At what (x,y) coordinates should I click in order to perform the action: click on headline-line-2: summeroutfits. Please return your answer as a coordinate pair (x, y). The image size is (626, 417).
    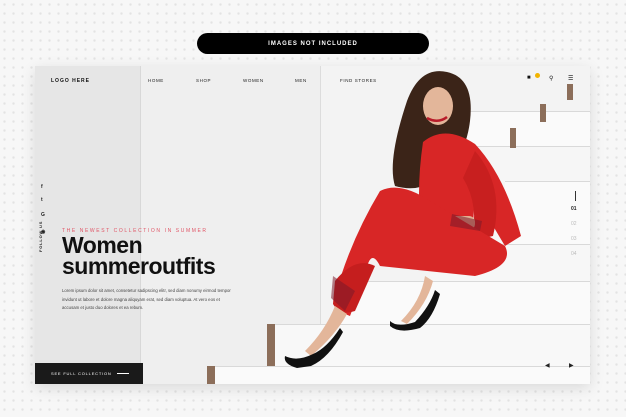
    Looking at the image, I should click on (139, 266).